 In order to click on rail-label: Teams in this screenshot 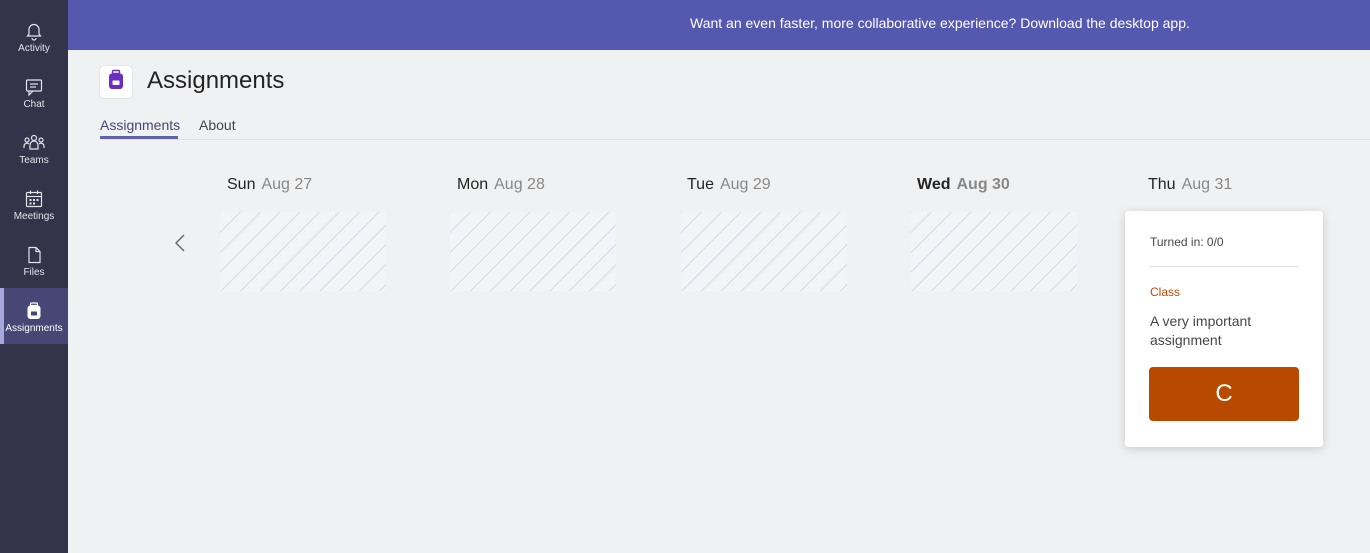, I will do `click(34, 160)`.